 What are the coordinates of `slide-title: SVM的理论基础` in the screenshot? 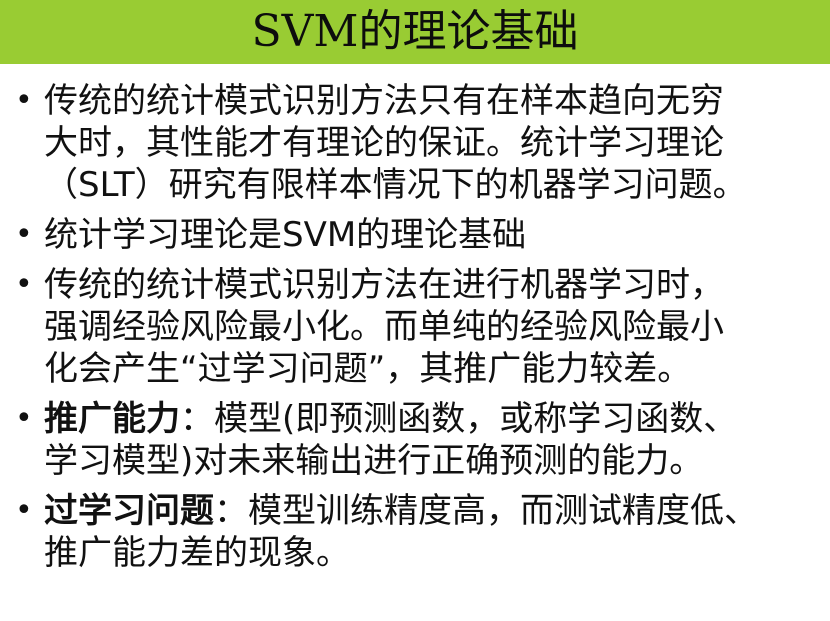 It's located at (415, 31).